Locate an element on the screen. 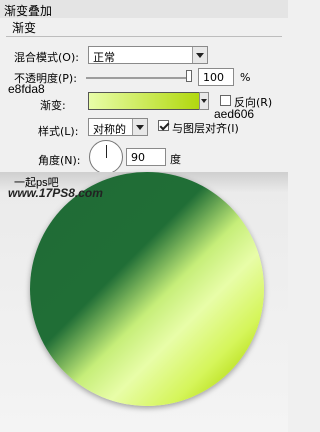 This screenshot has height=432, width=320. opacity-unit: % is located at coordinates (245, 77).